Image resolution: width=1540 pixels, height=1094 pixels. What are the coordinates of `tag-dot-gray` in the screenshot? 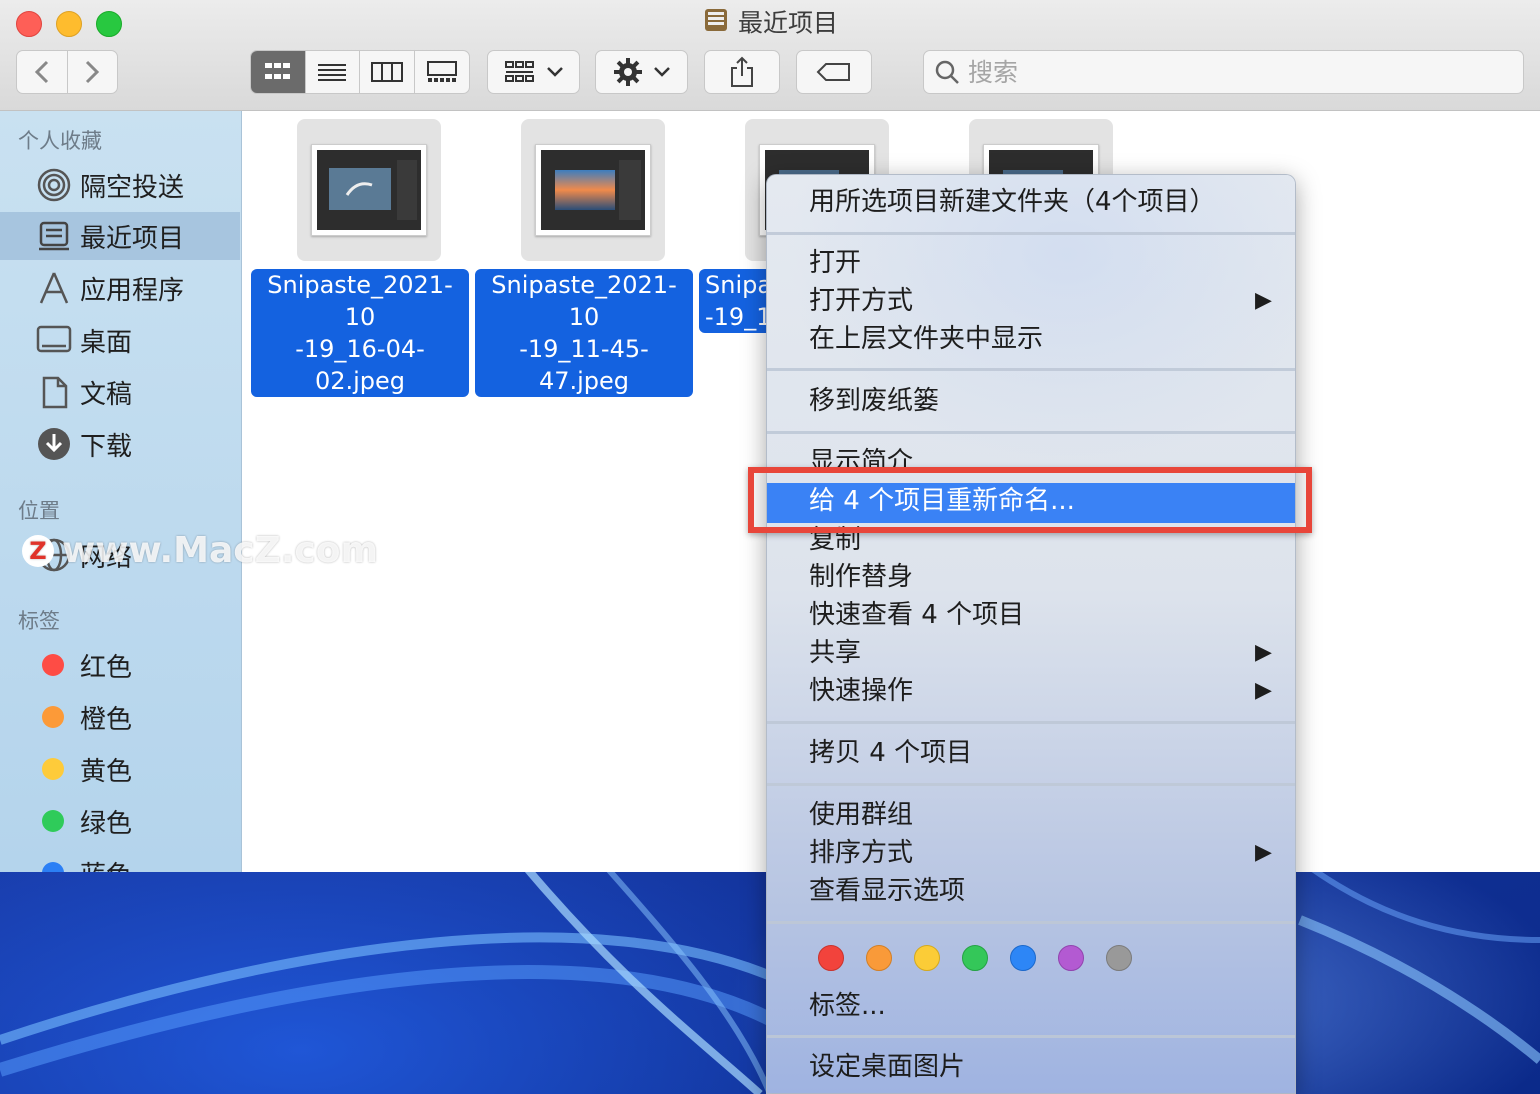 It's located at (1119, 958).